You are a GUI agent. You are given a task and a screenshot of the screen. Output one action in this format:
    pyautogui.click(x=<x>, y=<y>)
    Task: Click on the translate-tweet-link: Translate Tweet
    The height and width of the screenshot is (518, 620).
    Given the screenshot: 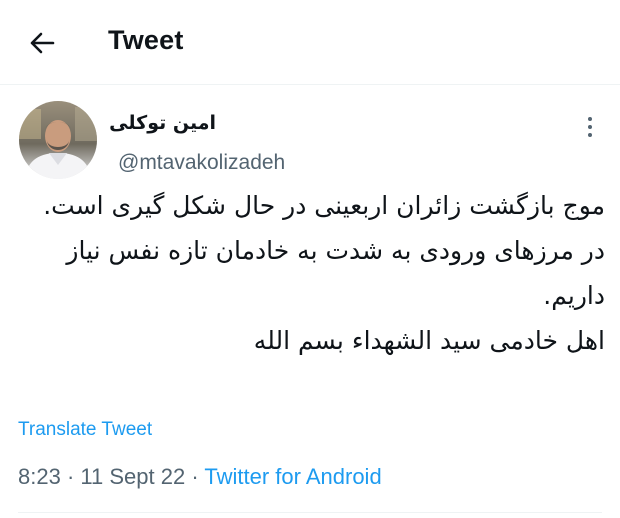 What is the action you would take?
    pyautogui.click(x=85, y=430)
    